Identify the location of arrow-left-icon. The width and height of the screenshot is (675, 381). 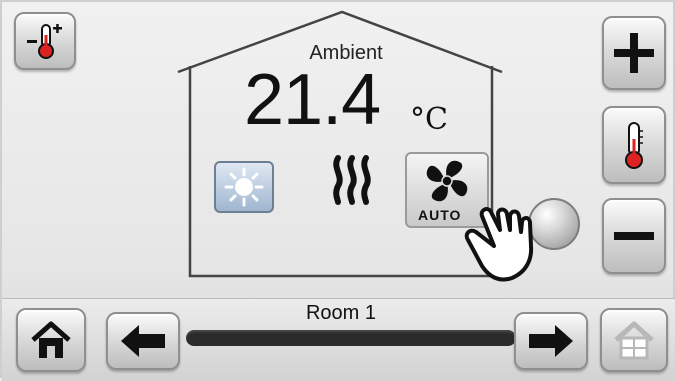
(143, 341).